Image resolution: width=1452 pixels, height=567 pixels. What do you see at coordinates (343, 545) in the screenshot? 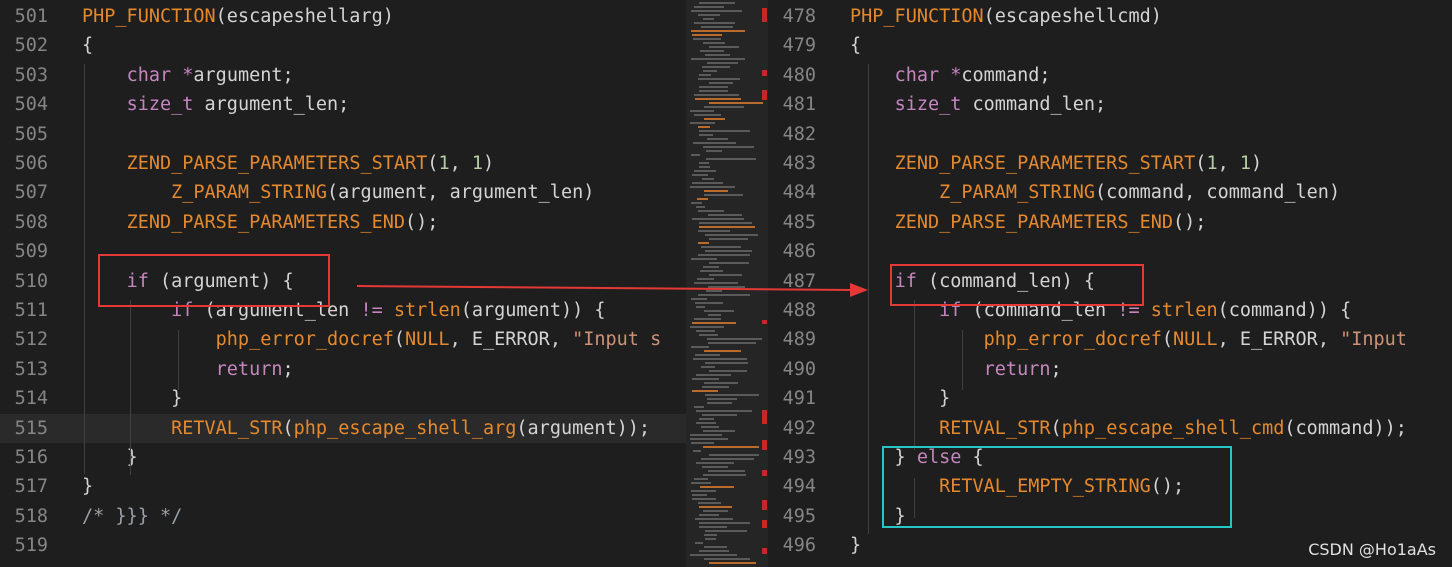
I see `code-line: 519` at bounding box center [343, 545].